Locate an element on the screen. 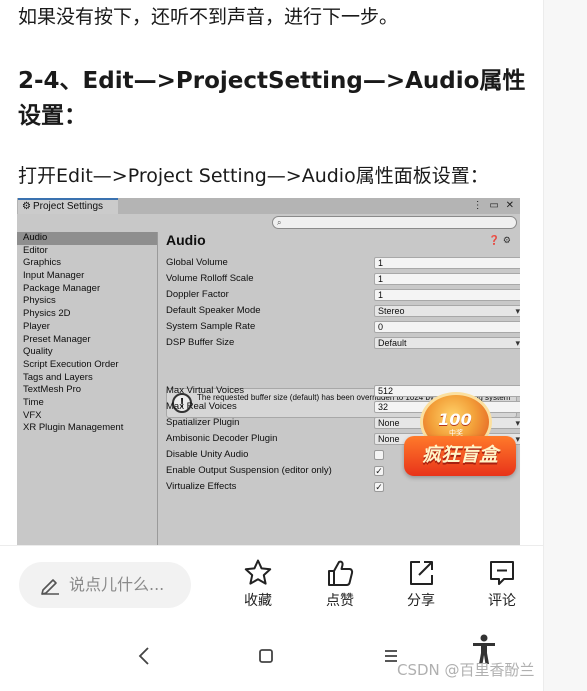  star-icon is located at coordinates (258, 572).